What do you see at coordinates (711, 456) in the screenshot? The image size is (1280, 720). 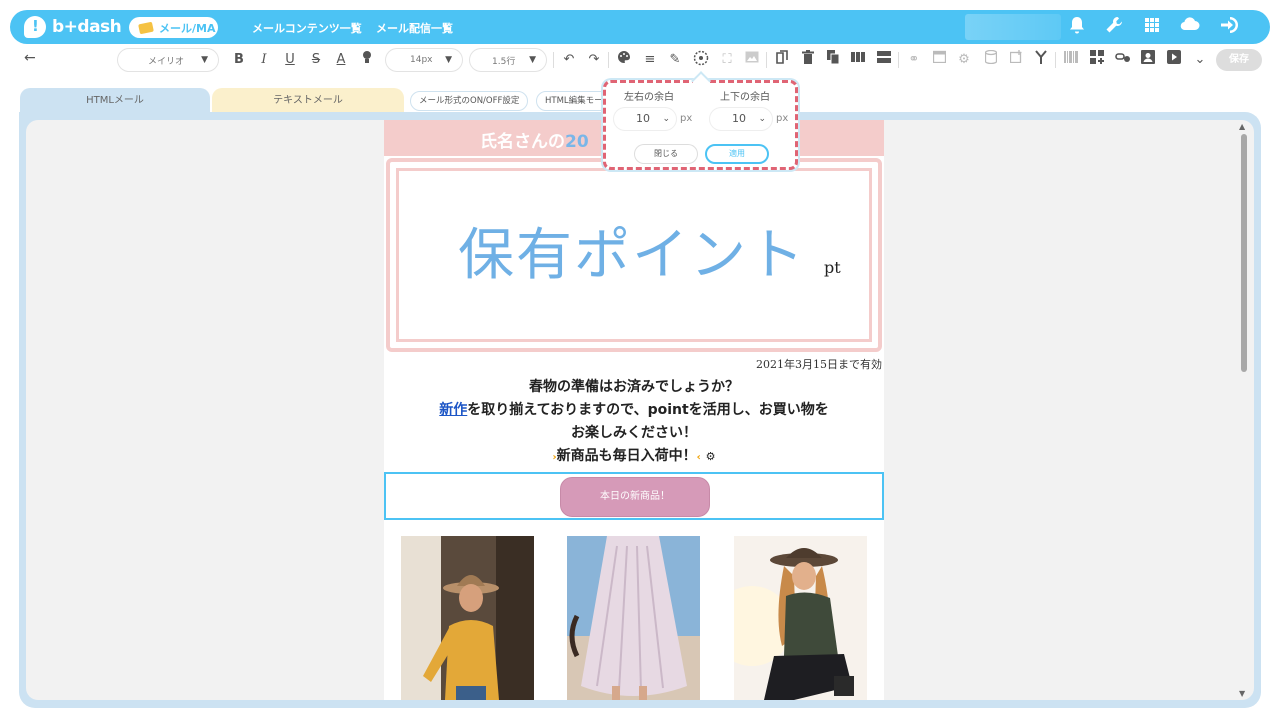 I see `block-settings-gear-icon: ⚙` at bounding box center [711, 456].